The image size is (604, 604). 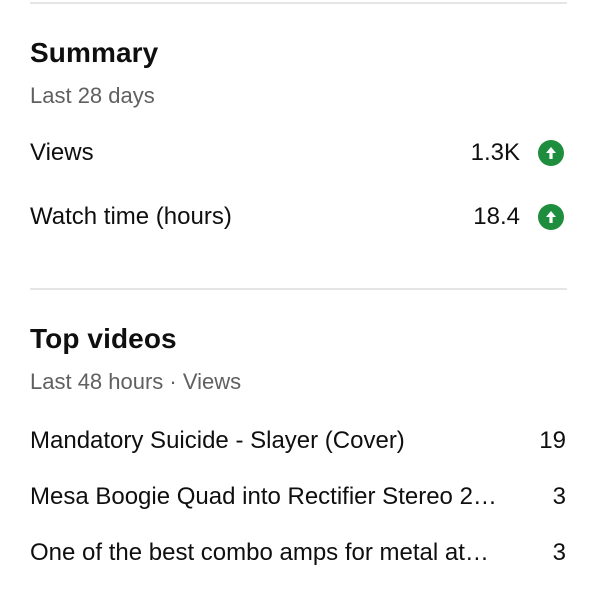 What do you see at coordinates (136, 381) in the screenshot?
I see `top-videos-period: Last 48 hours · Views` at bounding box center [136, 381].